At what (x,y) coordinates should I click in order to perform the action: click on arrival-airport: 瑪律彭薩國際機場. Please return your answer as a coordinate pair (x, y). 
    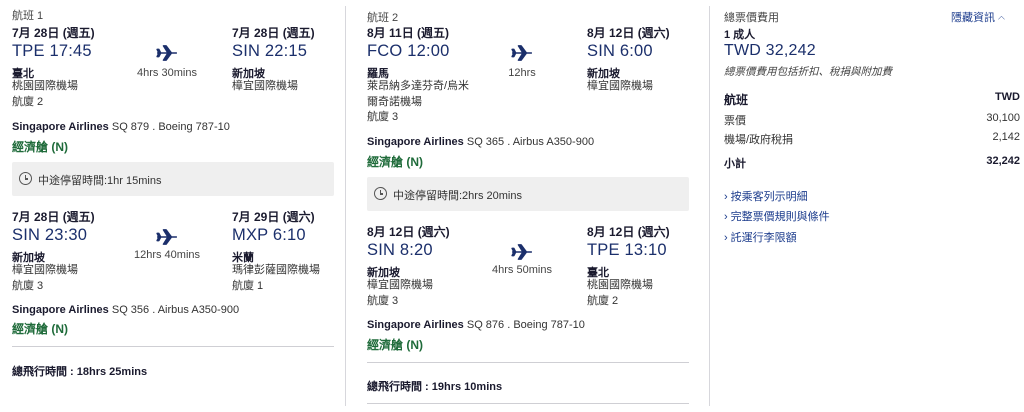
    Looking at the image, I should click on (276, 270).